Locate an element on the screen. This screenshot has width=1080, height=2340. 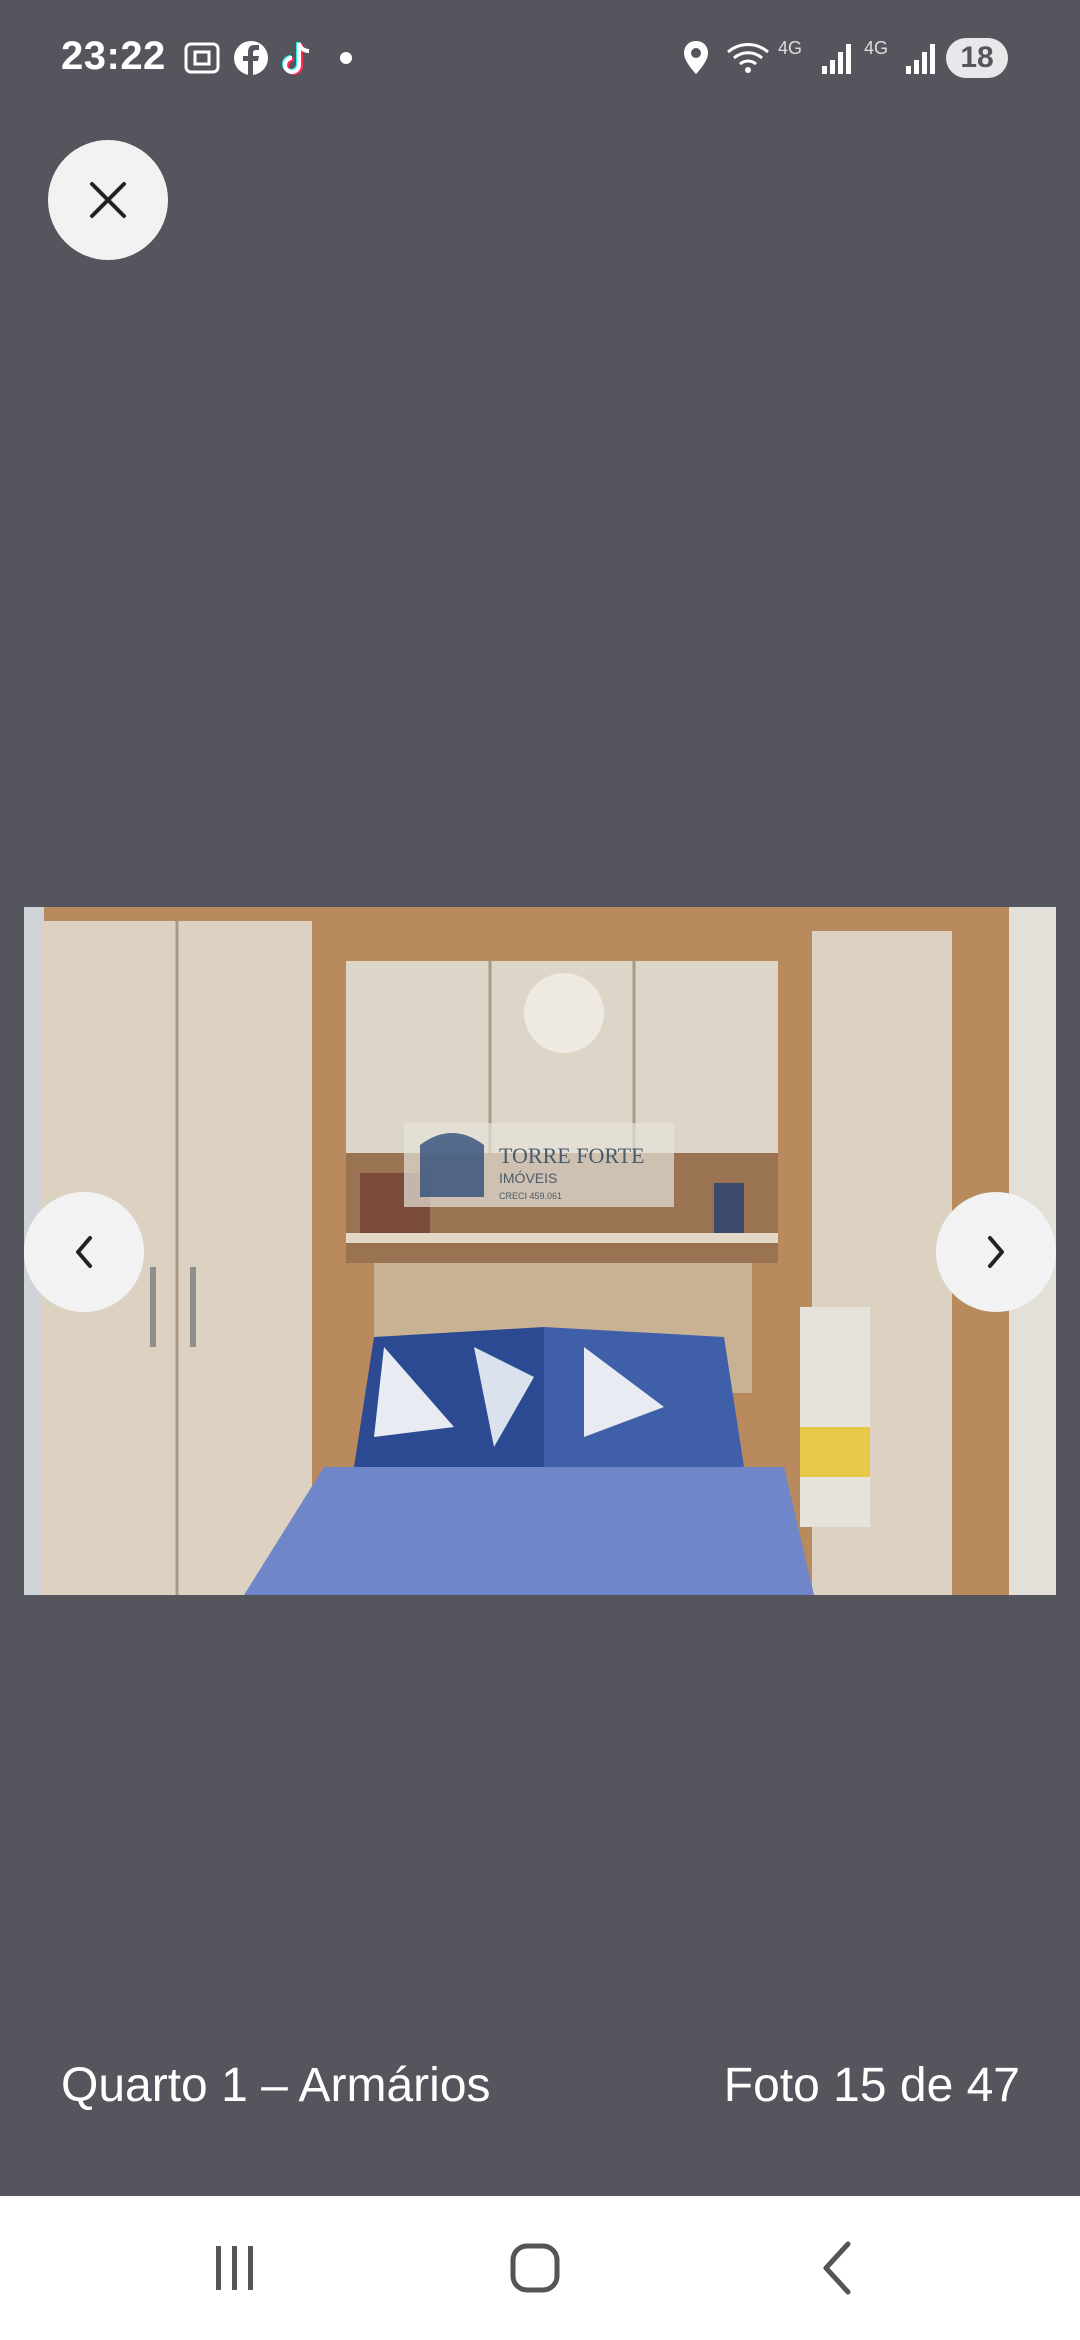
wifi-icon is located at coordinates (748, 58).